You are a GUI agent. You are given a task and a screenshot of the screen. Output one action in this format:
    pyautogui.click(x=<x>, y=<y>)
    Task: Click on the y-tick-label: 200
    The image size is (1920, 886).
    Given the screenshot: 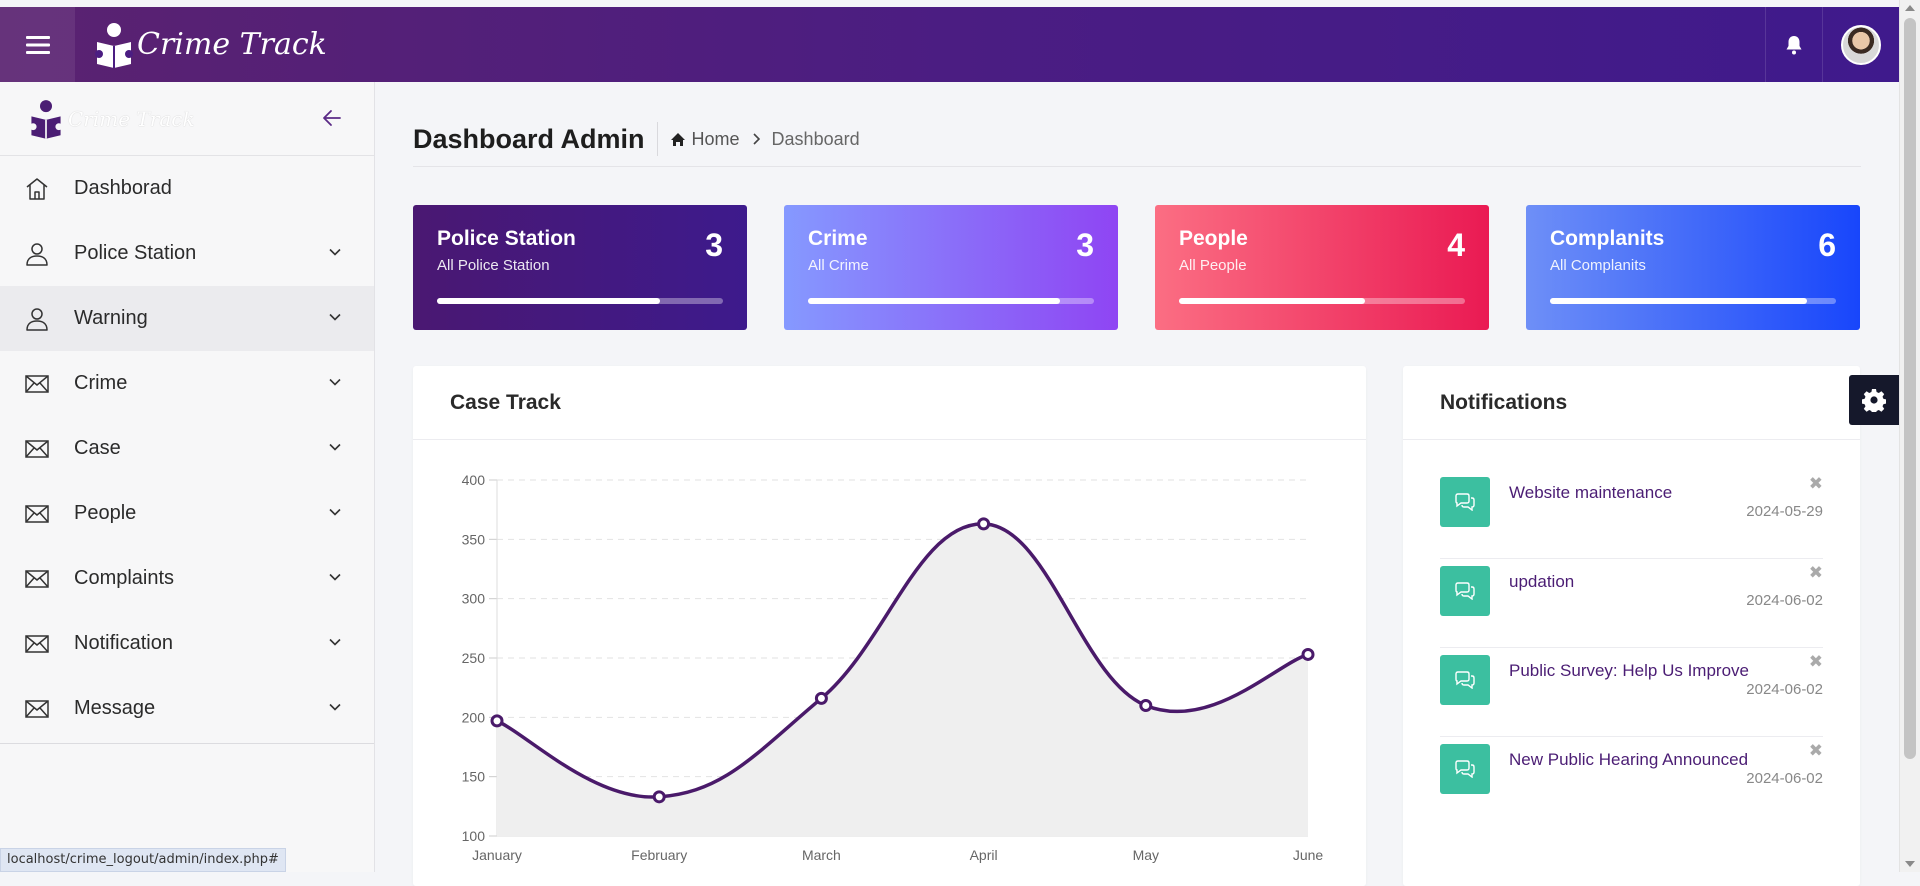 What is the action you would take?
    pyautogui.click(x=474, y=717)
    